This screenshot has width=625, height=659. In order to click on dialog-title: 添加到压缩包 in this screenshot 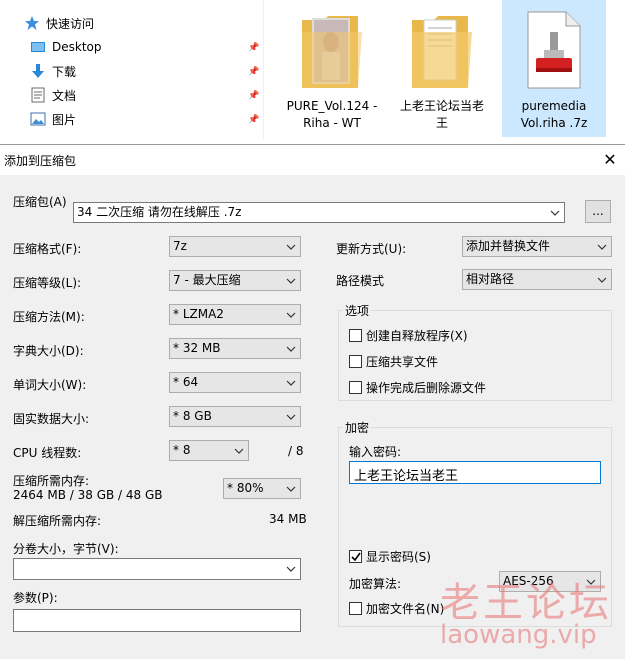, I will do `click(40, 161)`.